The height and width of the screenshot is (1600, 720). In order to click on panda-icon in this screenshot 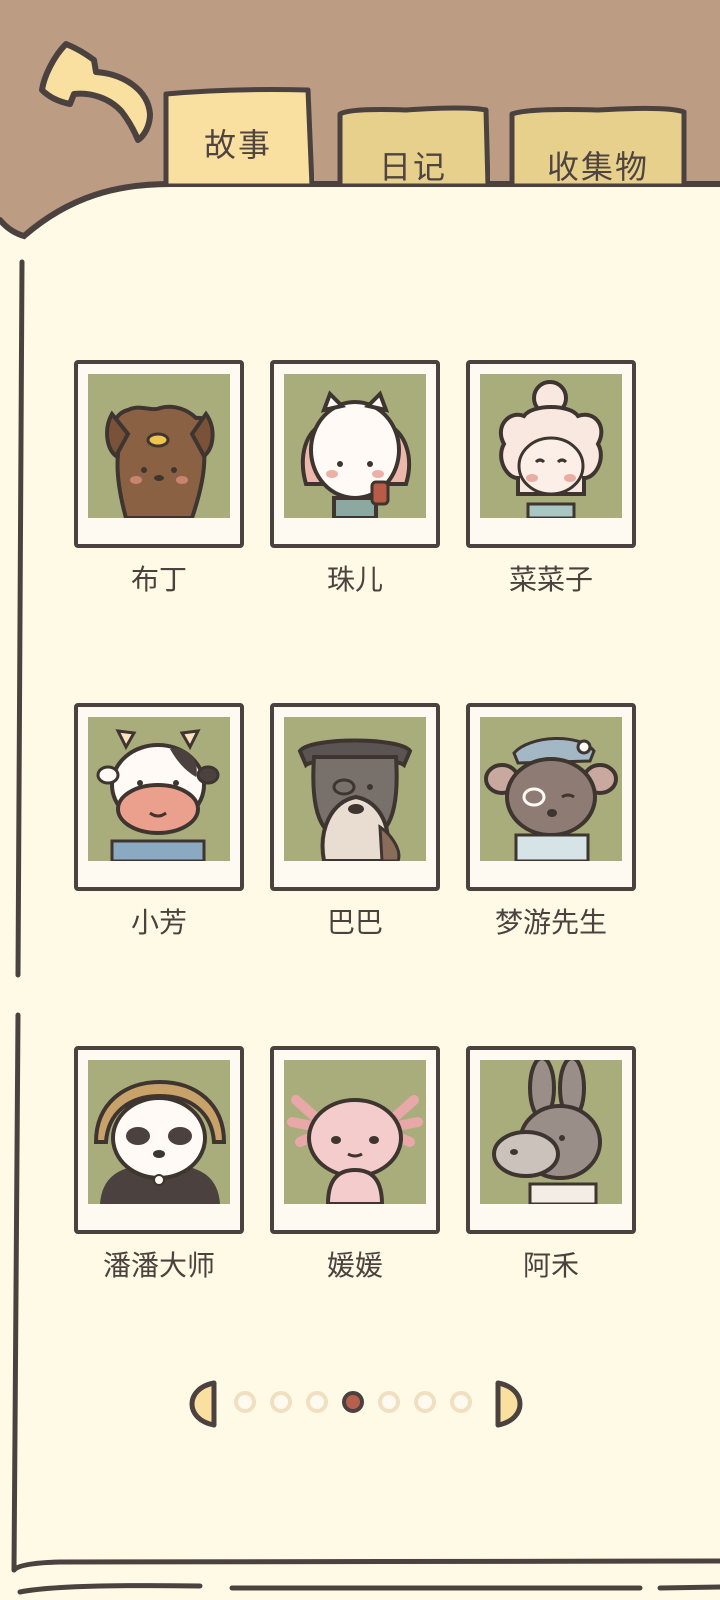, I will do `click(159, 1132)`.